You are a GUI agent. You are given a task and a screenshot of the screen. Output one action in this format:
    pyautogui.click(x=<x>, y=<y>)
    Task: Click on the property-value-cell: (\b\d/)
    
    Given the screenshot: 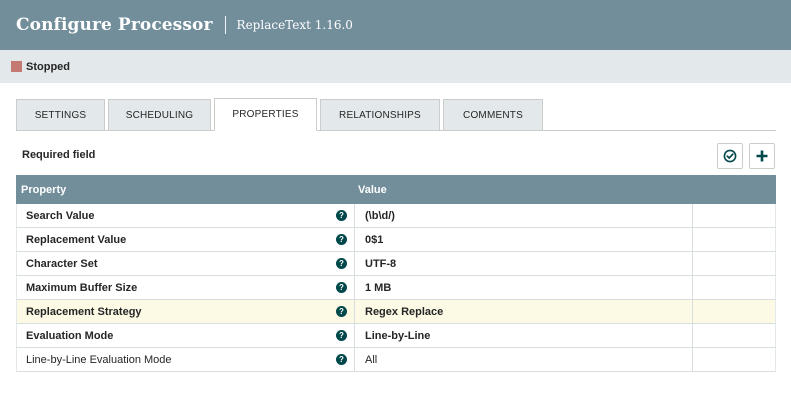 What is the action you would take?
    pyautogui.click(x=524, y=215)
    